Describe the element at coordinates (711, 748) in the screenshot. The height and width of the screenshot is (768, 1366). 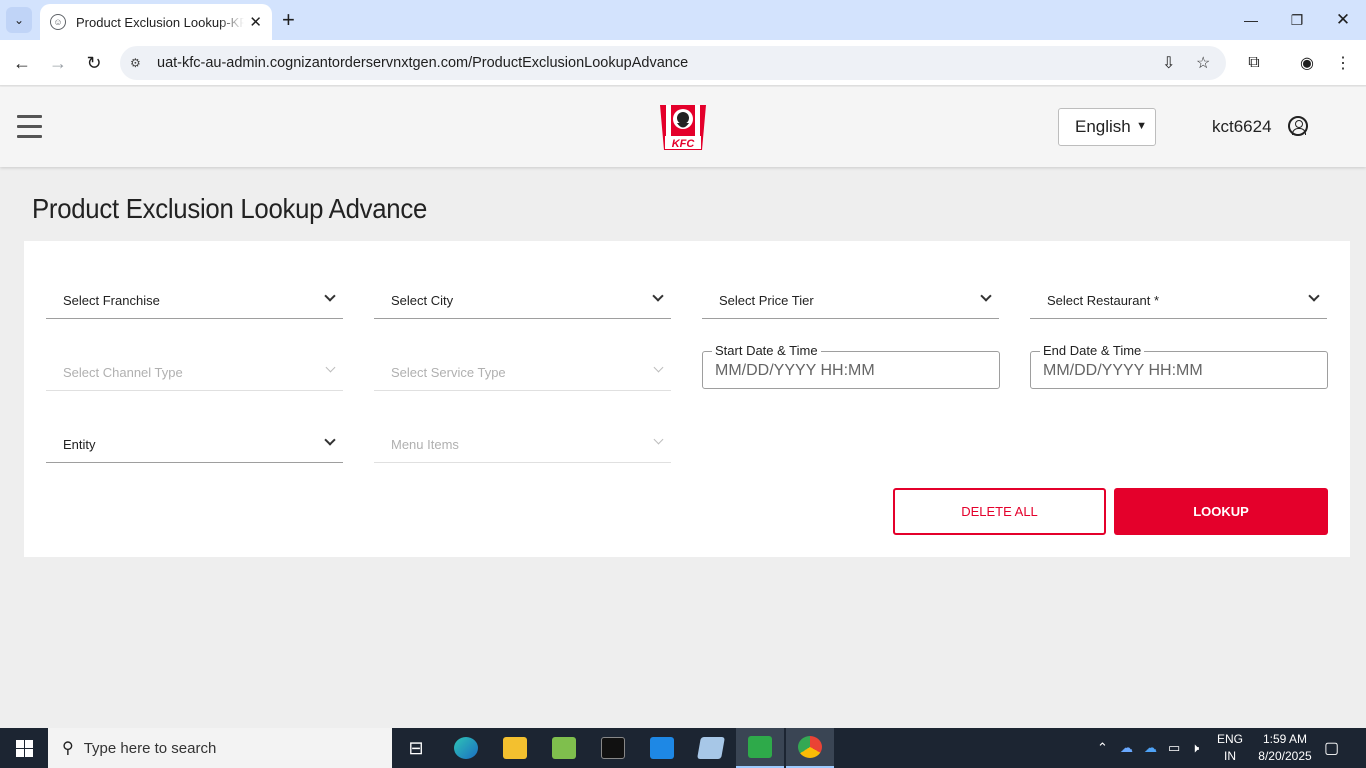
I see `notes-icon` at that location.